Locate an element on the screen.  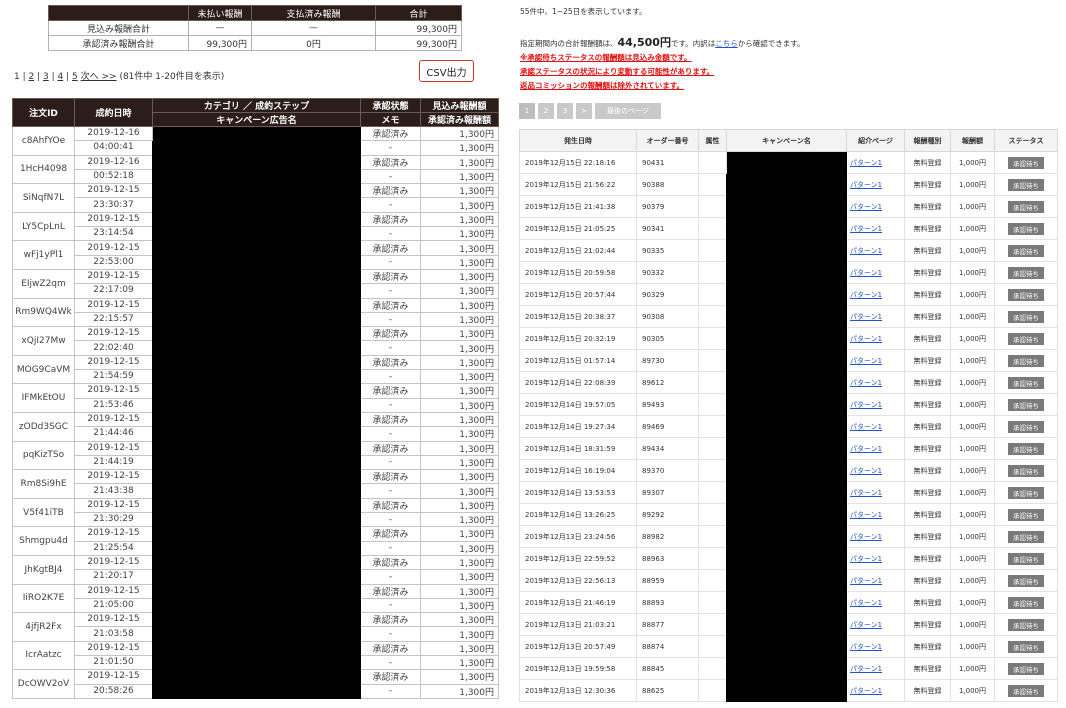
occurred-at: 2019年12月15日 01:57:14 is located at coordinates (578, 360).